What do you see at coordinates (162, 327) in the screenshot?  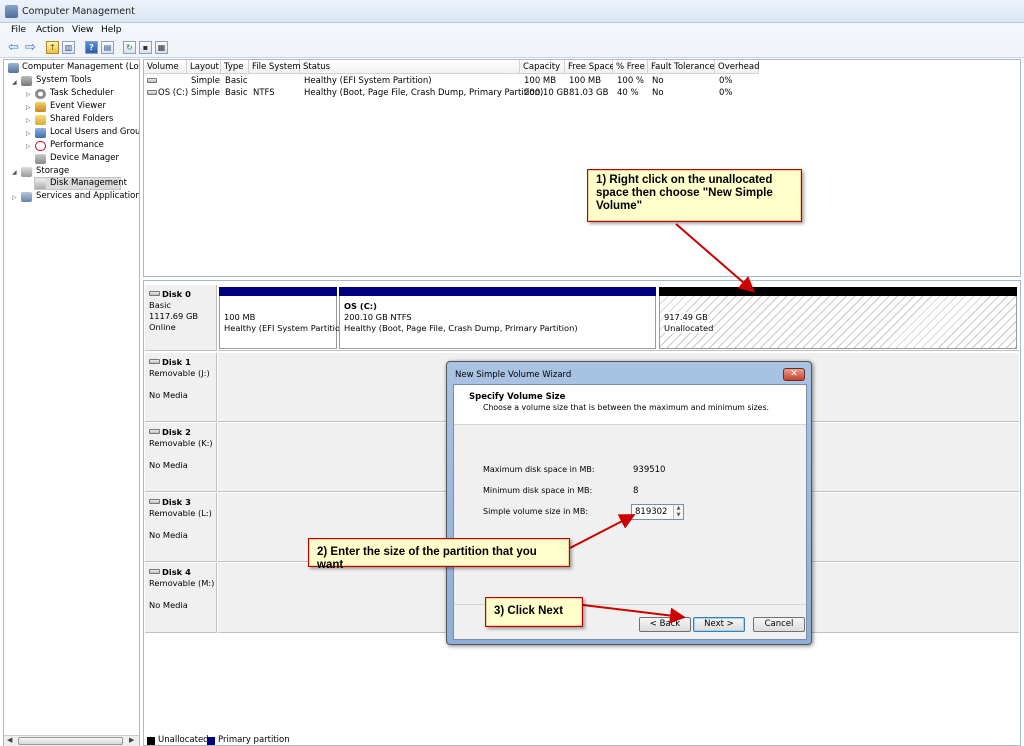 I see `disk-status: Online` at bounding box center [162, 327].